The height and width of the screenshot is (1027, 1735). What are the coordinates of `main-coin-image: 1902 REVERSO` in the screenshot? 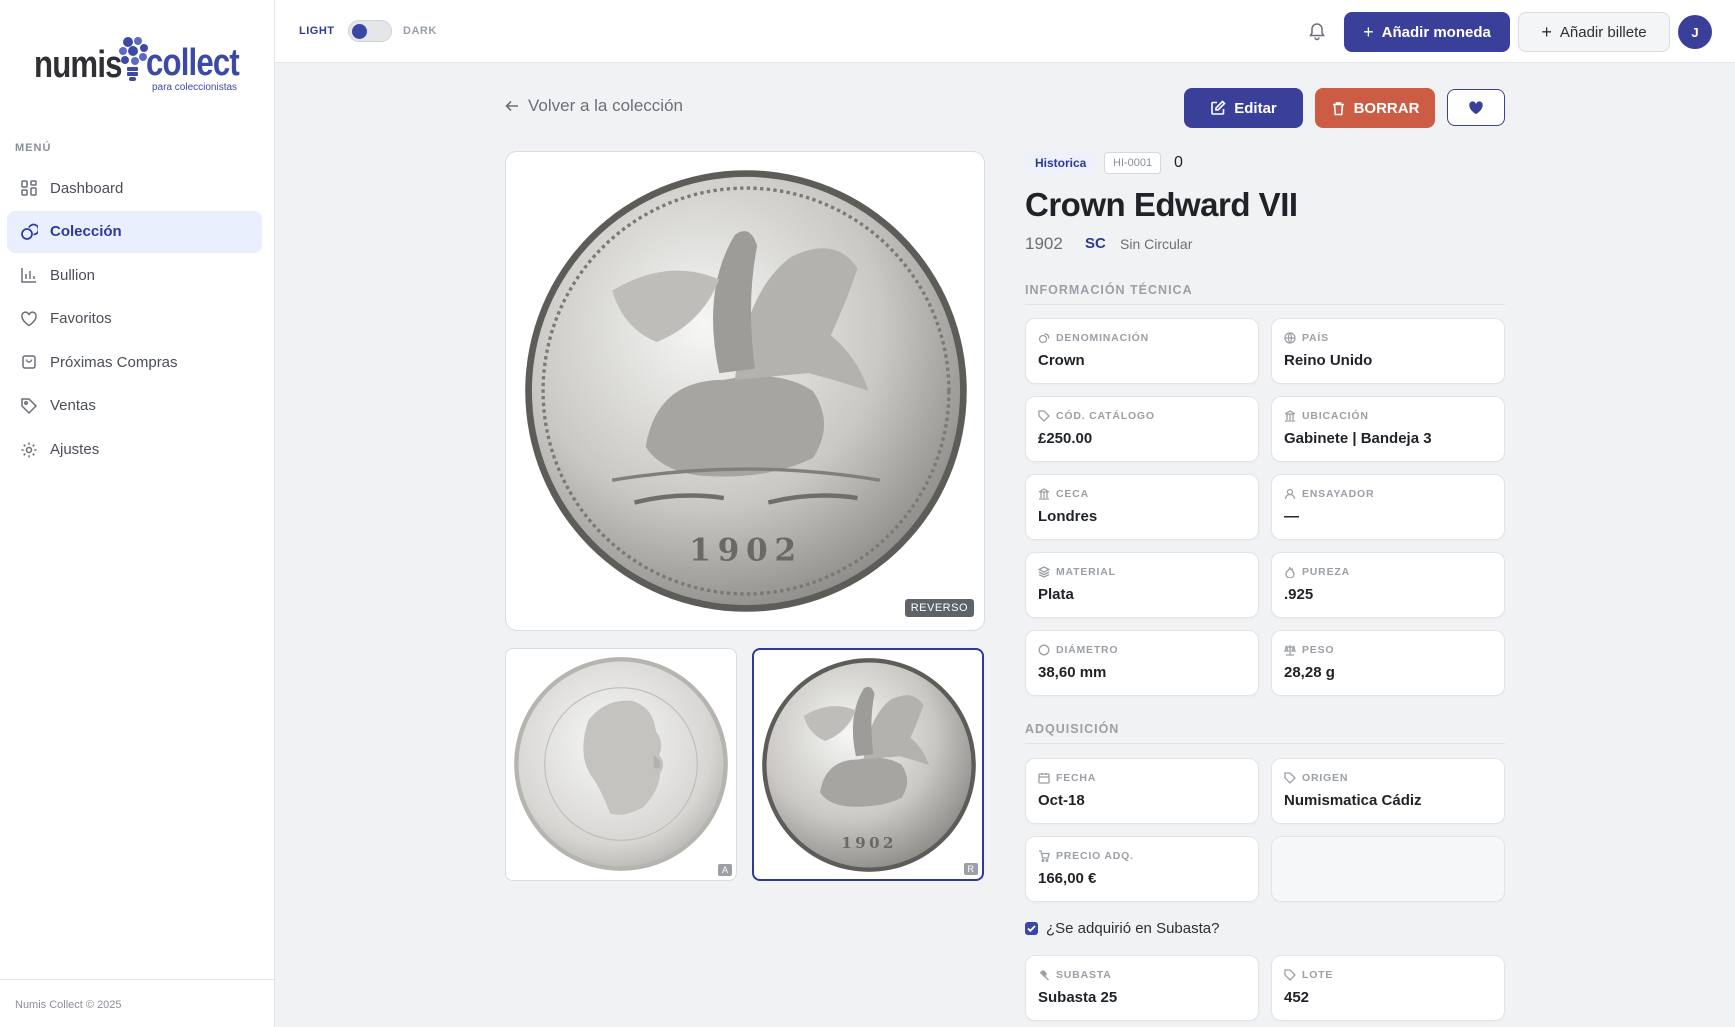 It's located at (745, 391).